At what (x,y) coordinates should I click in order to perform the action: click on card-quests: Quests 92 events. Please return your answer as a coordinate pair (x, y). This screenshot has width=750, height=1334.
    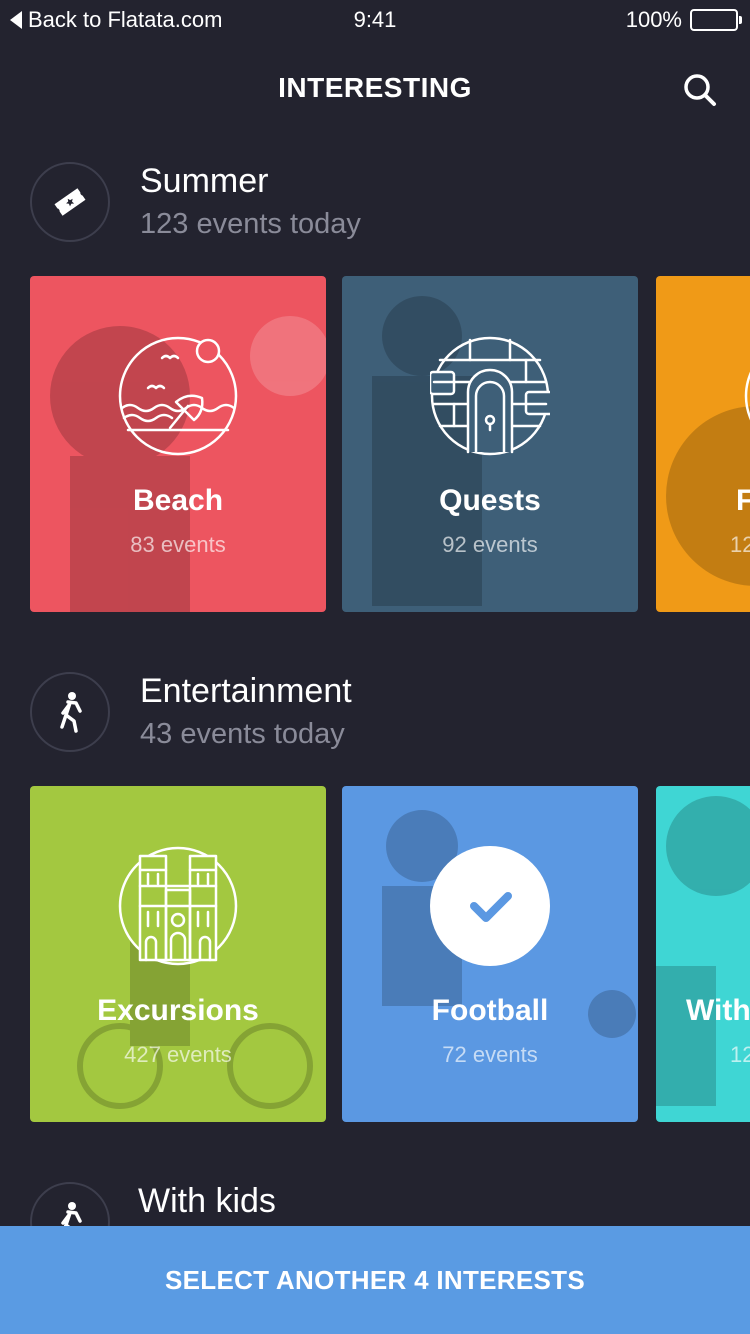
    Looking at the image, I should click on (490, 444).